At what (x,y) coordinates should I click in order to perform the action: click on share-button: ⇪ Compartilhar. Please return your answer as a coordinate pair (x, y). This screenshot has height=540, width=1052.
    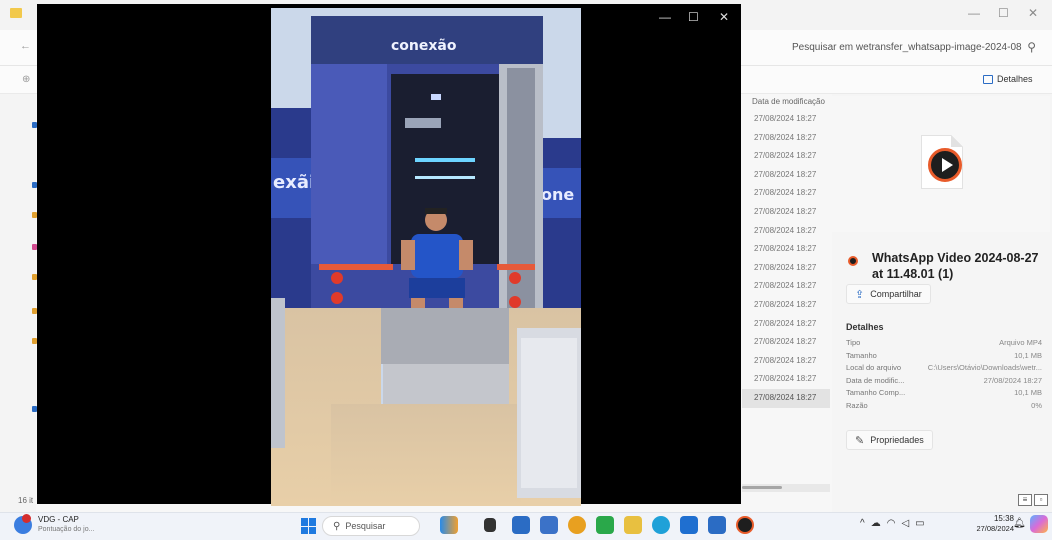
    Looking at the image, I should click on (888, 294).